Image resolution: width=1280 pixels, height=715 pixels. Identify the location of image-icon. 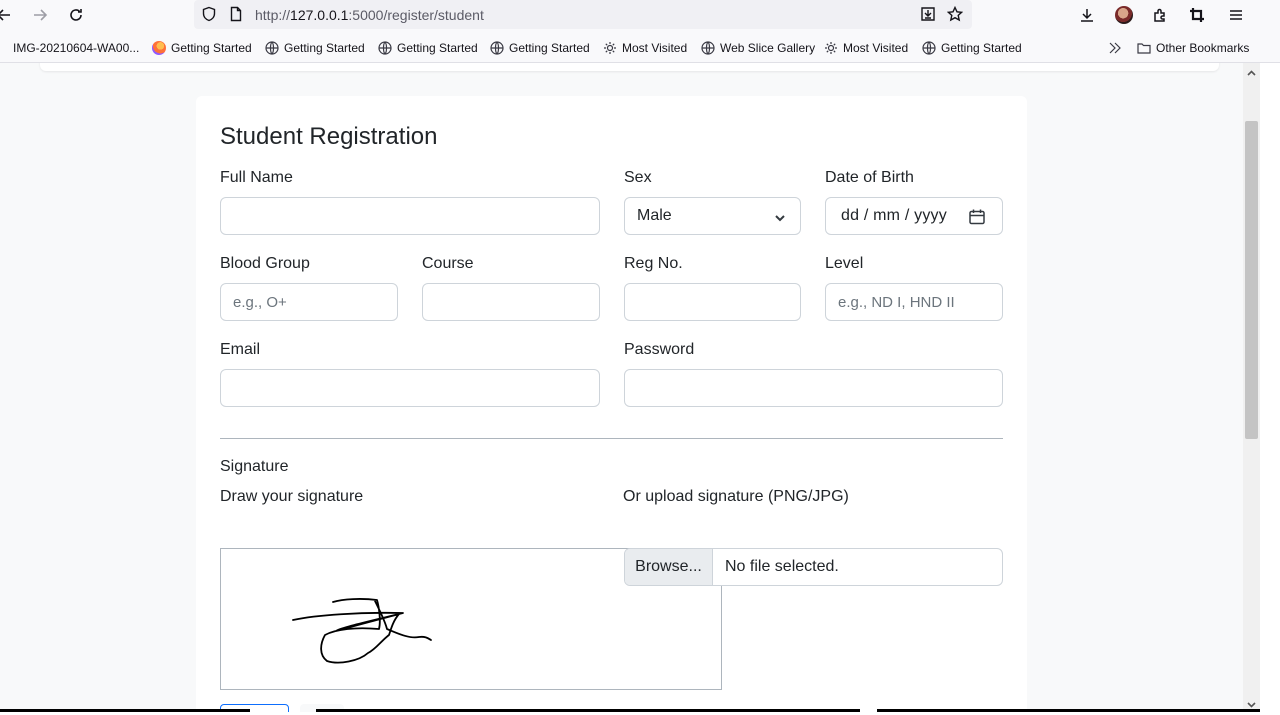
(4, 48).